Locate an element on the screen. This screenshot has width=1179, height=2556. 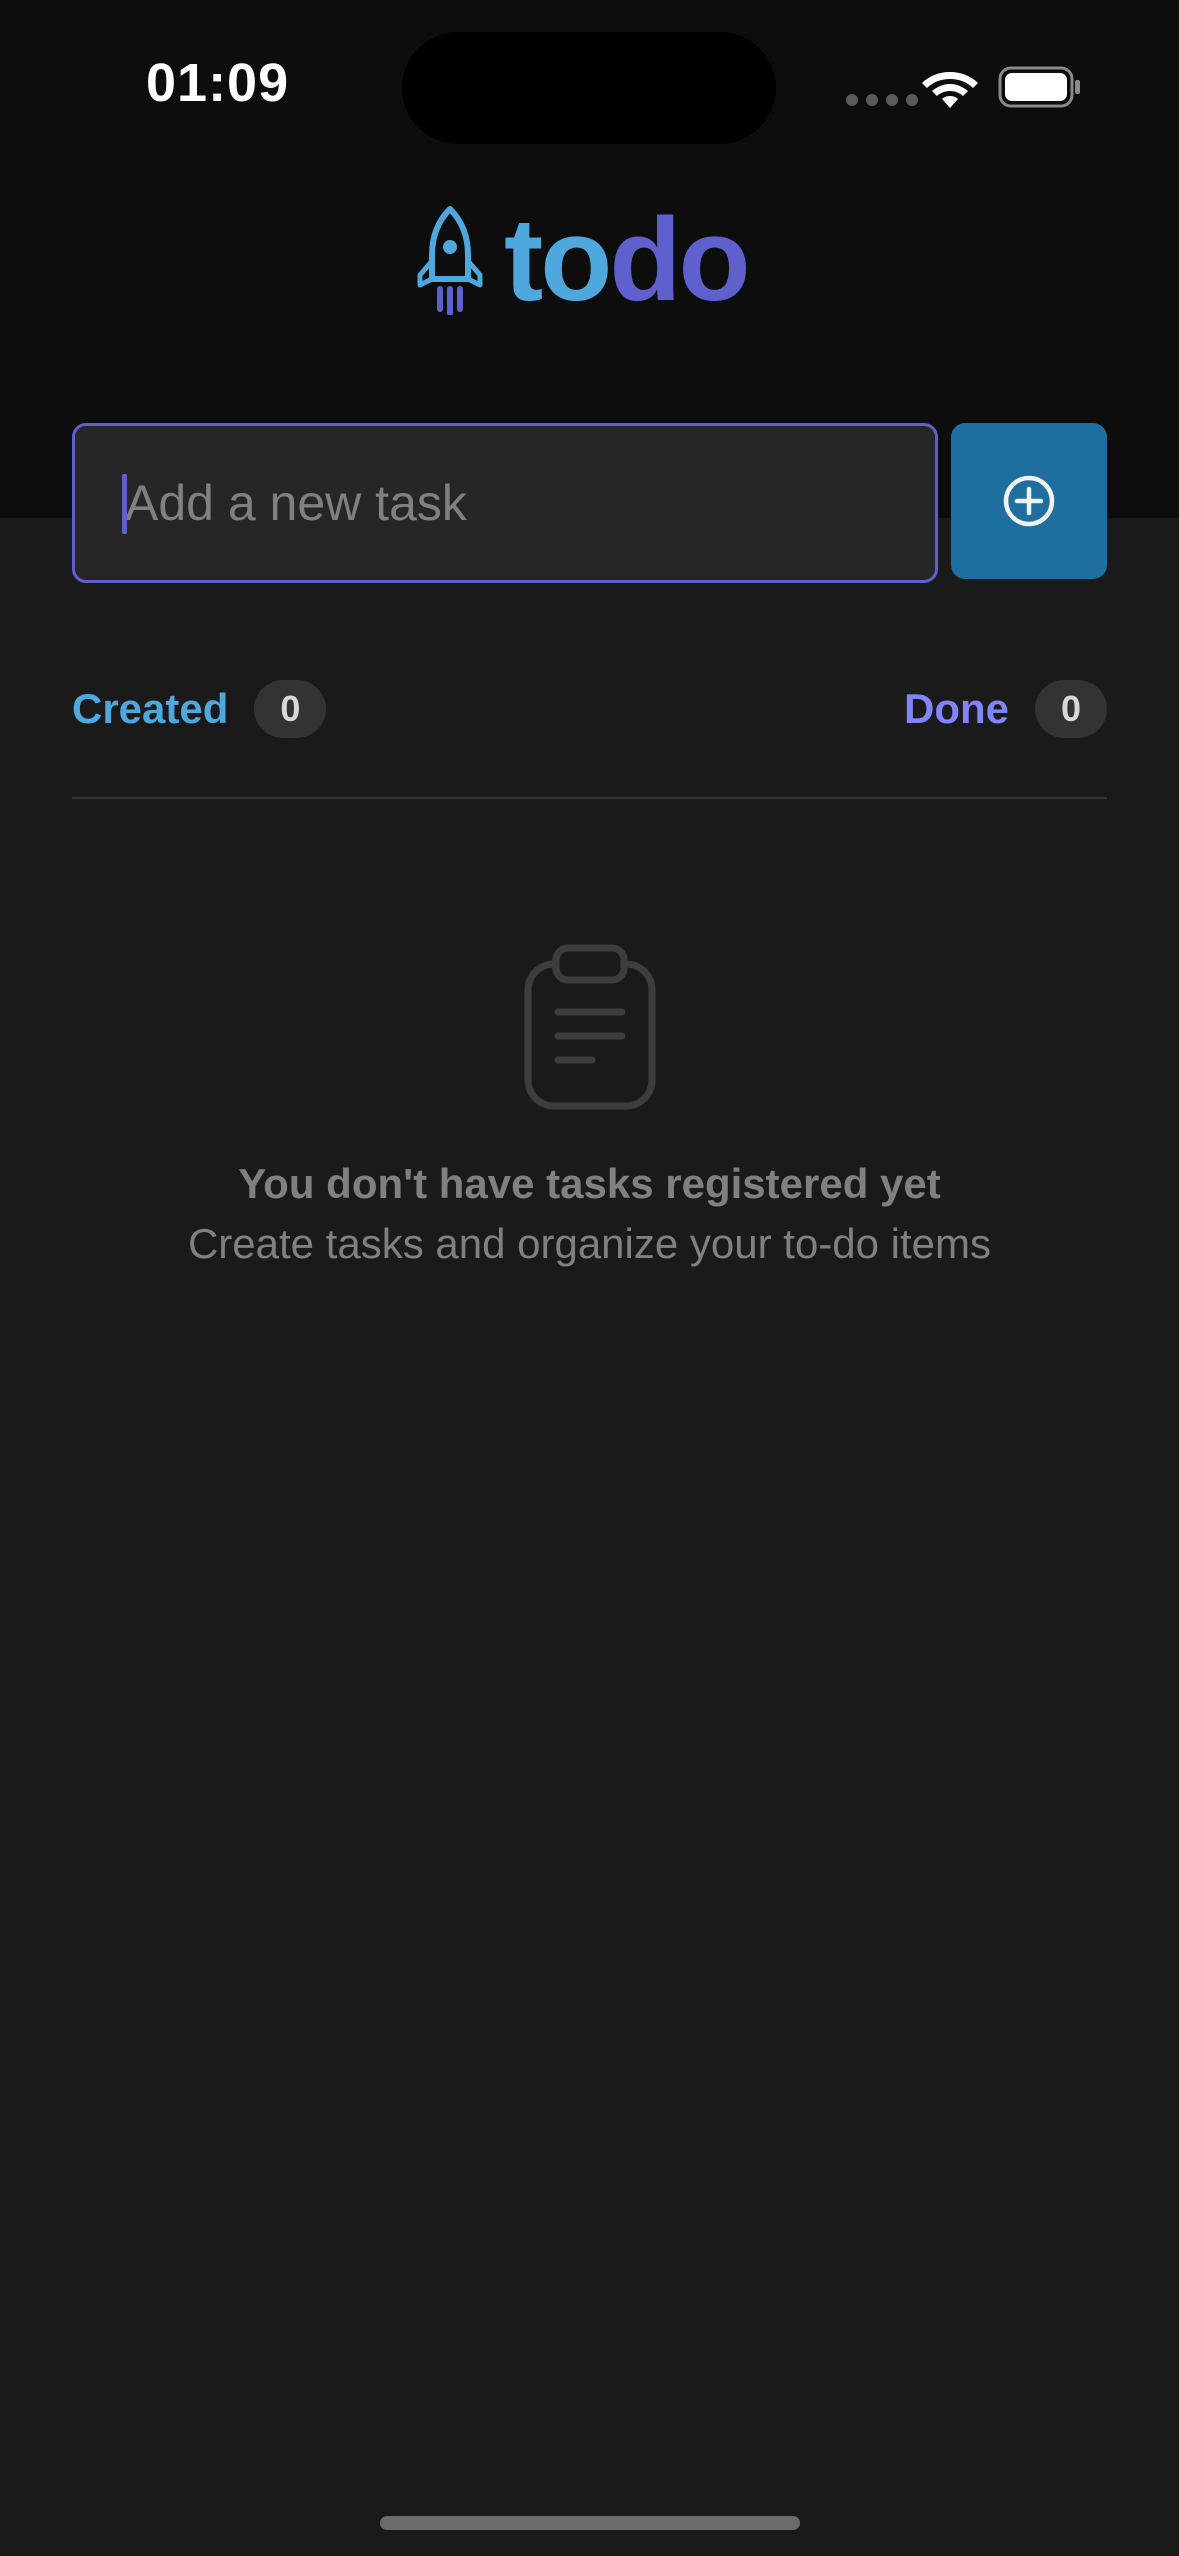
created-count-badge: 0 is located at coordinates (290, 709).